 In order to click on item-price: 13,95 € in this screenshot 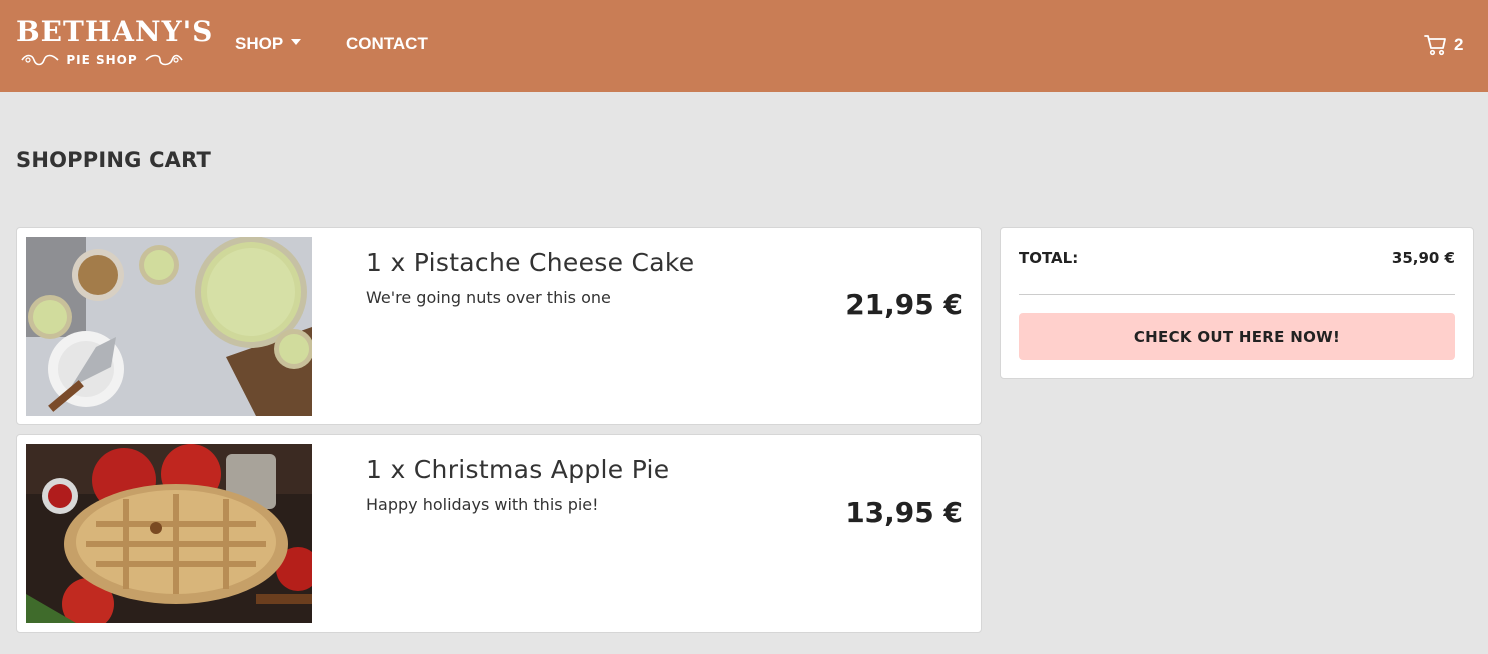, I will do `click(904, 512)`.